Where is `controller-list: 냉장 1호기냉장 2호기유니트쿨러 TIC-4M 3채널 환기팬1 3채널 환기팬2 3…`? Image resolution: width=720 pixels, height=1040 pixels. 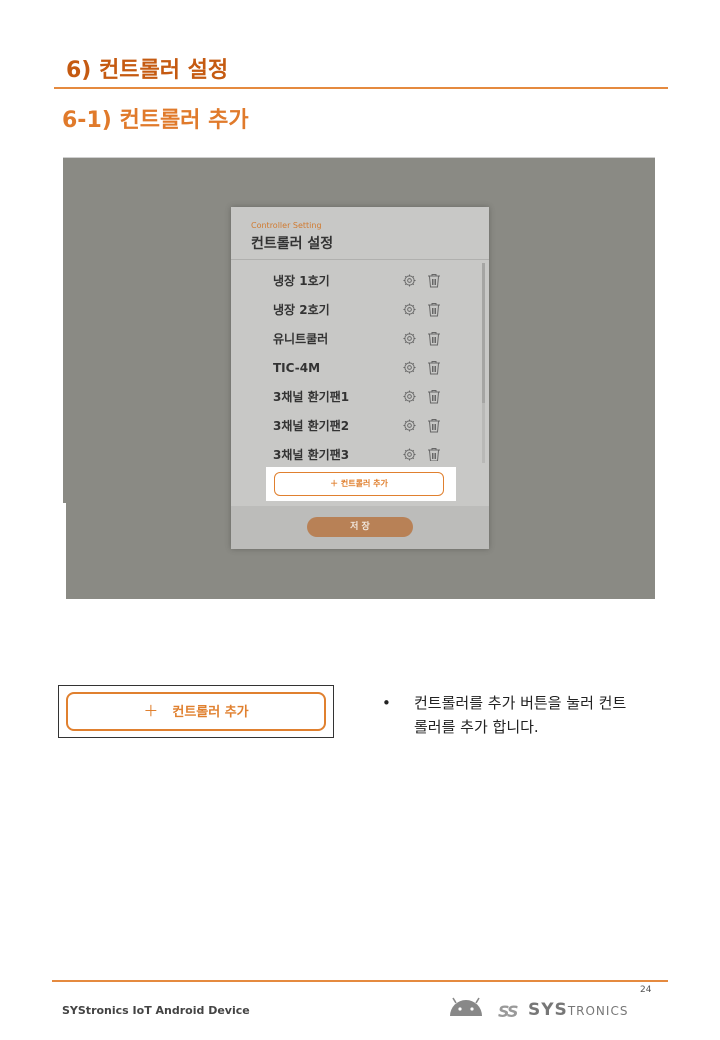 controller-list: 냉장 1호기냉장 2호기유니트쿨러 TIC-4M 3채널 환기팬1 3채널 환기팬2 3… is located at coordinates (360, 367).